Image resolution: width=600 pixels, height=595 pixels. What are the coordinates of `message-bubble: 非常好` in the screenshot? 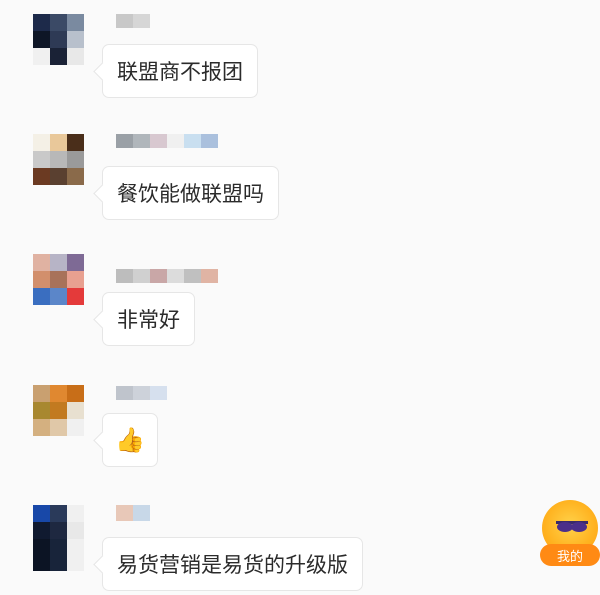 It's located at (148, 319).